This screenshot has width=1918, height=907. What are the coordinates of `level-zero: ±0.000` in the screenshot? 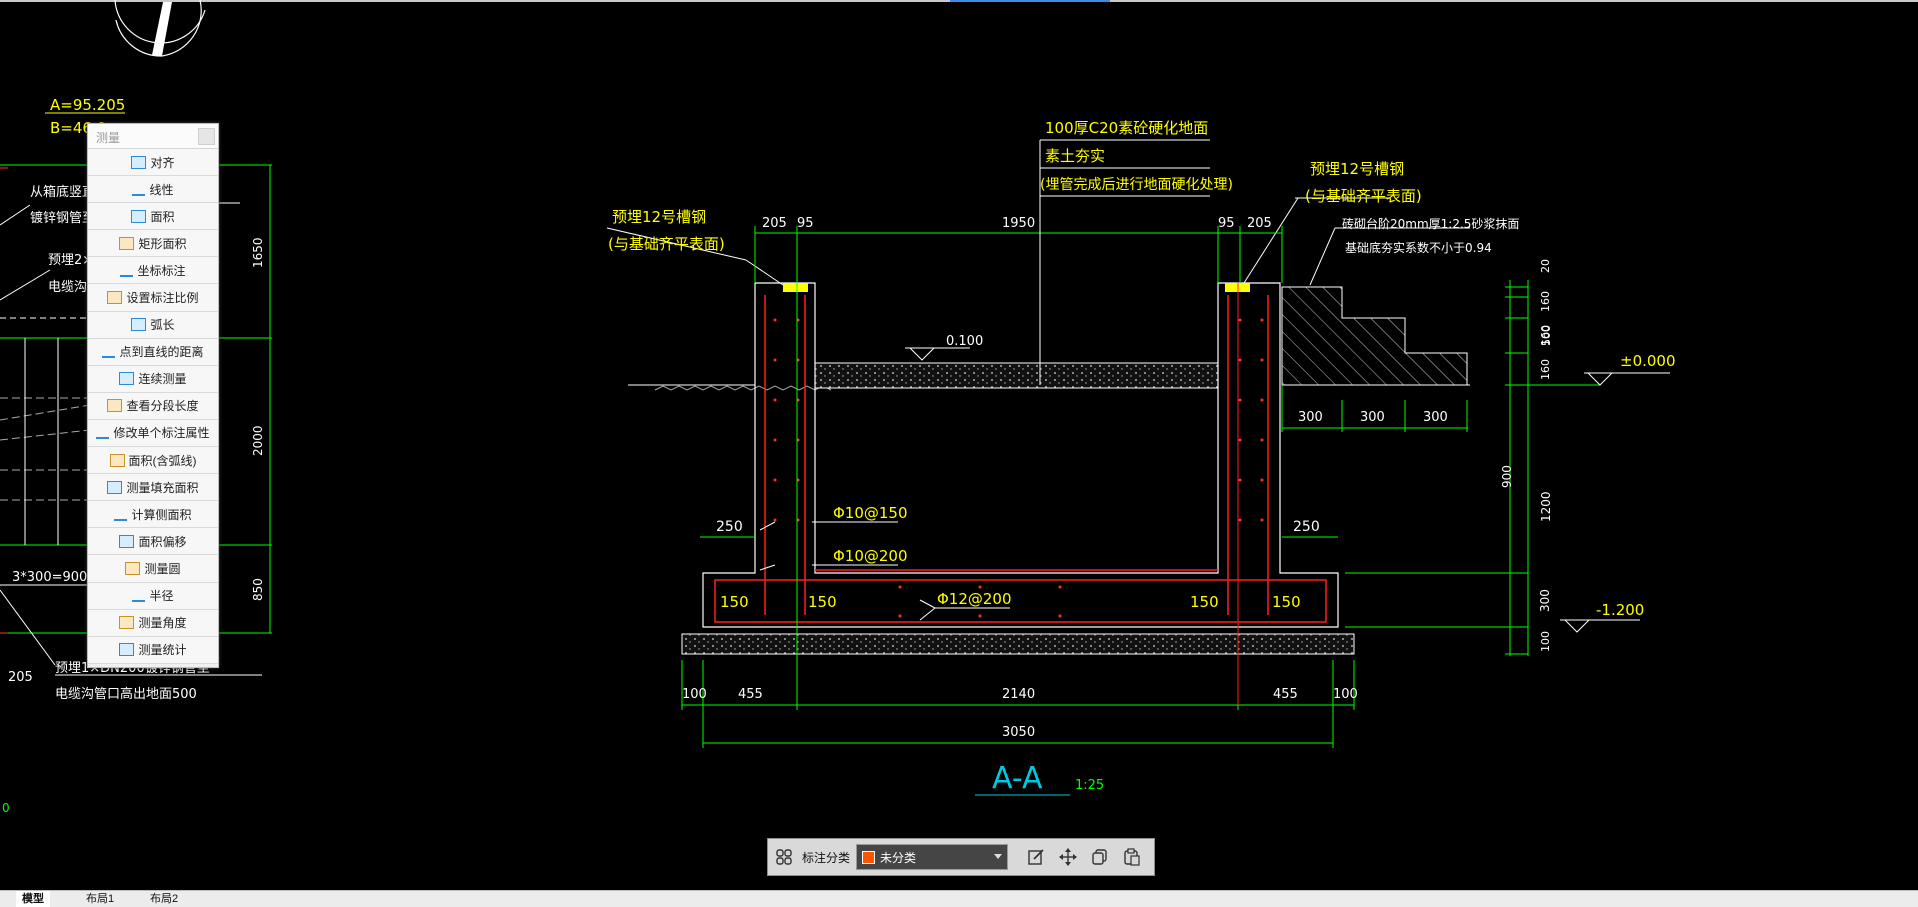 It's located at (1648, 361).